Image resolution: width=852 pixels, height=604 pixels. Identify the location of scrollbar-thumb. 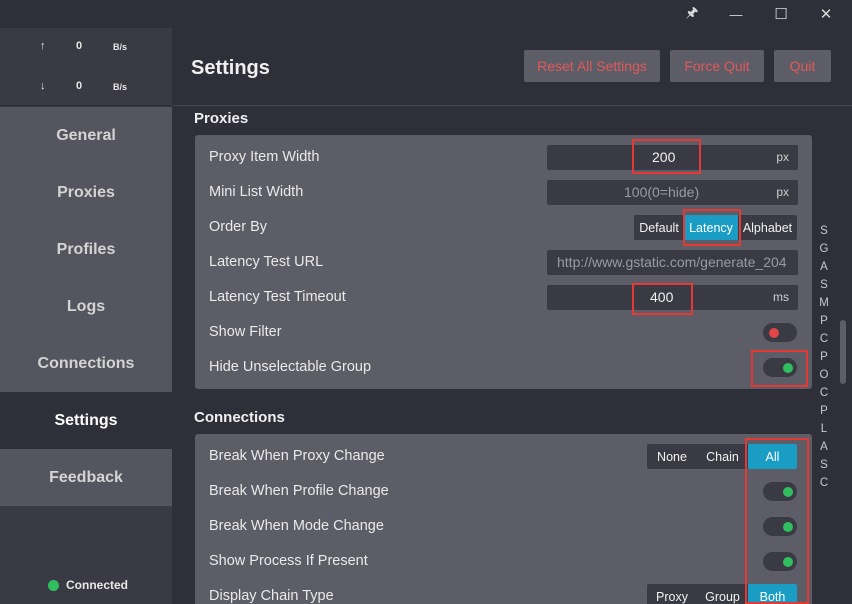
(843, 352).